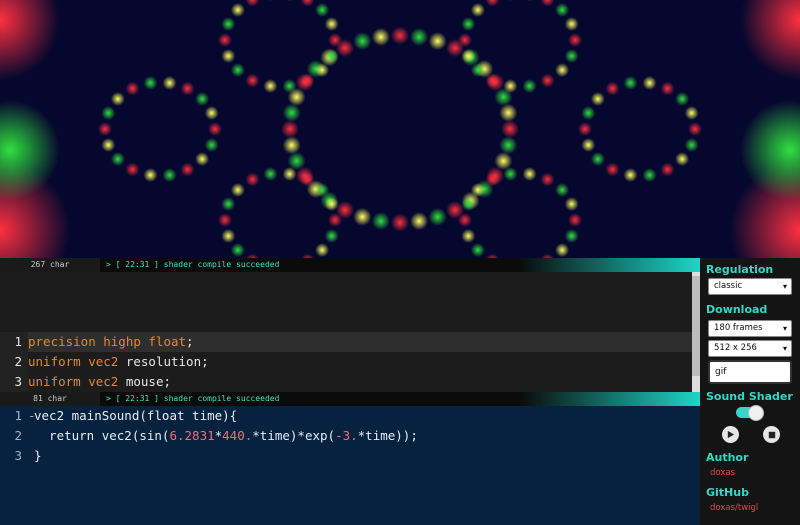 The height and width of the screenshot is (525, 800). What do you see at coordinates (190, 341) in the screenshot?
I see `code-token: ;` at bounding box center [190, 341].